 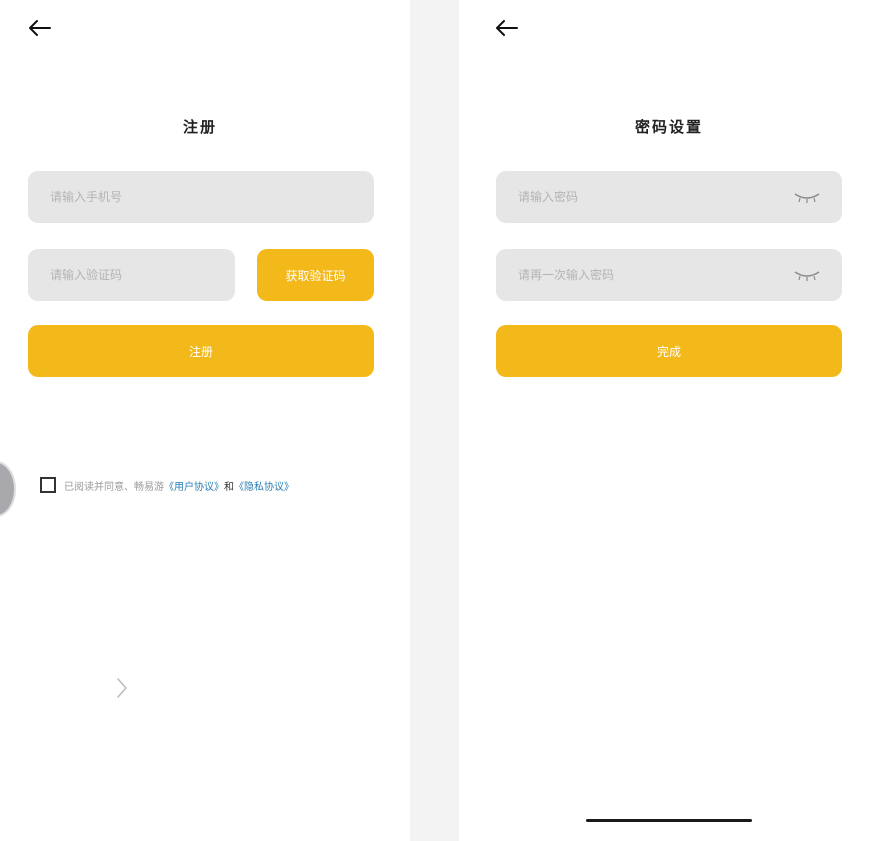 I want to click on agreement-row: 已阅读并同意、畅易游 《用户协议》 和 《隐私协议》, so click(x=167, y=485).